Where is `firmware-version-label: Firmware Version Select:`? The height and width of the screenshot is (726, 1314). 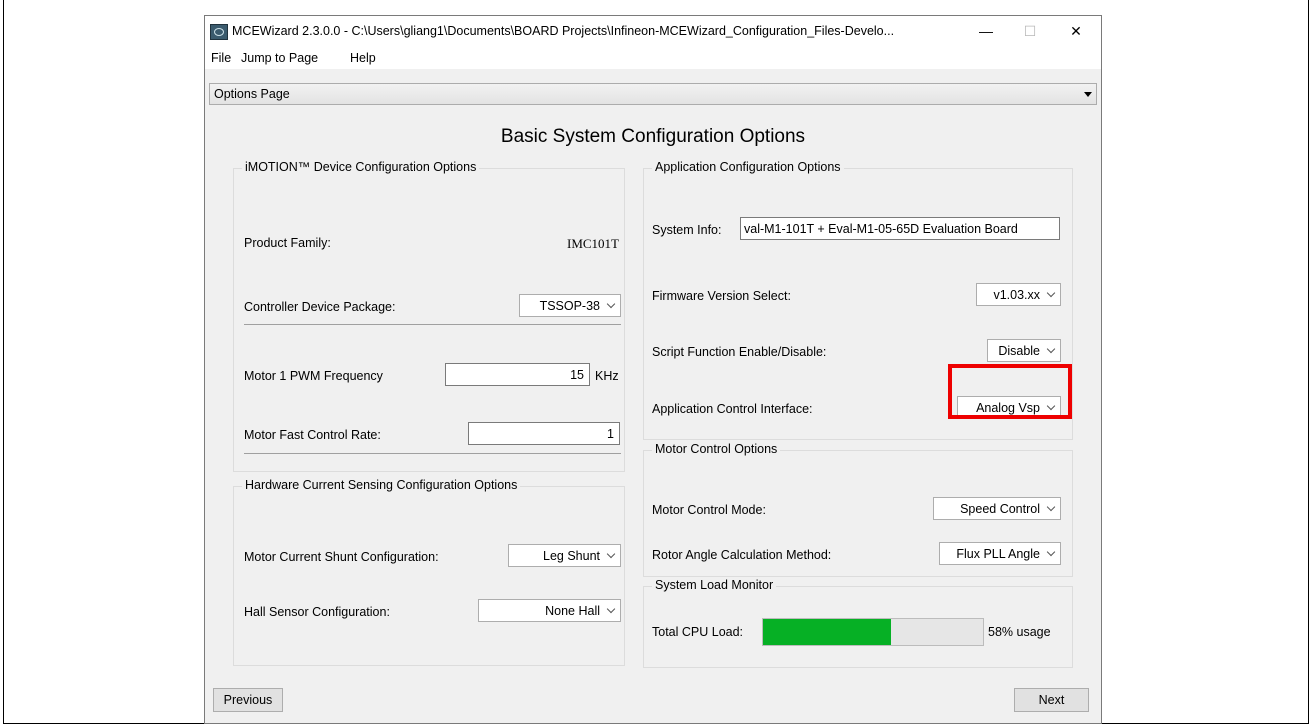
firmware-version-label: Firmware Version Select: is located at coordinates (721, 296).